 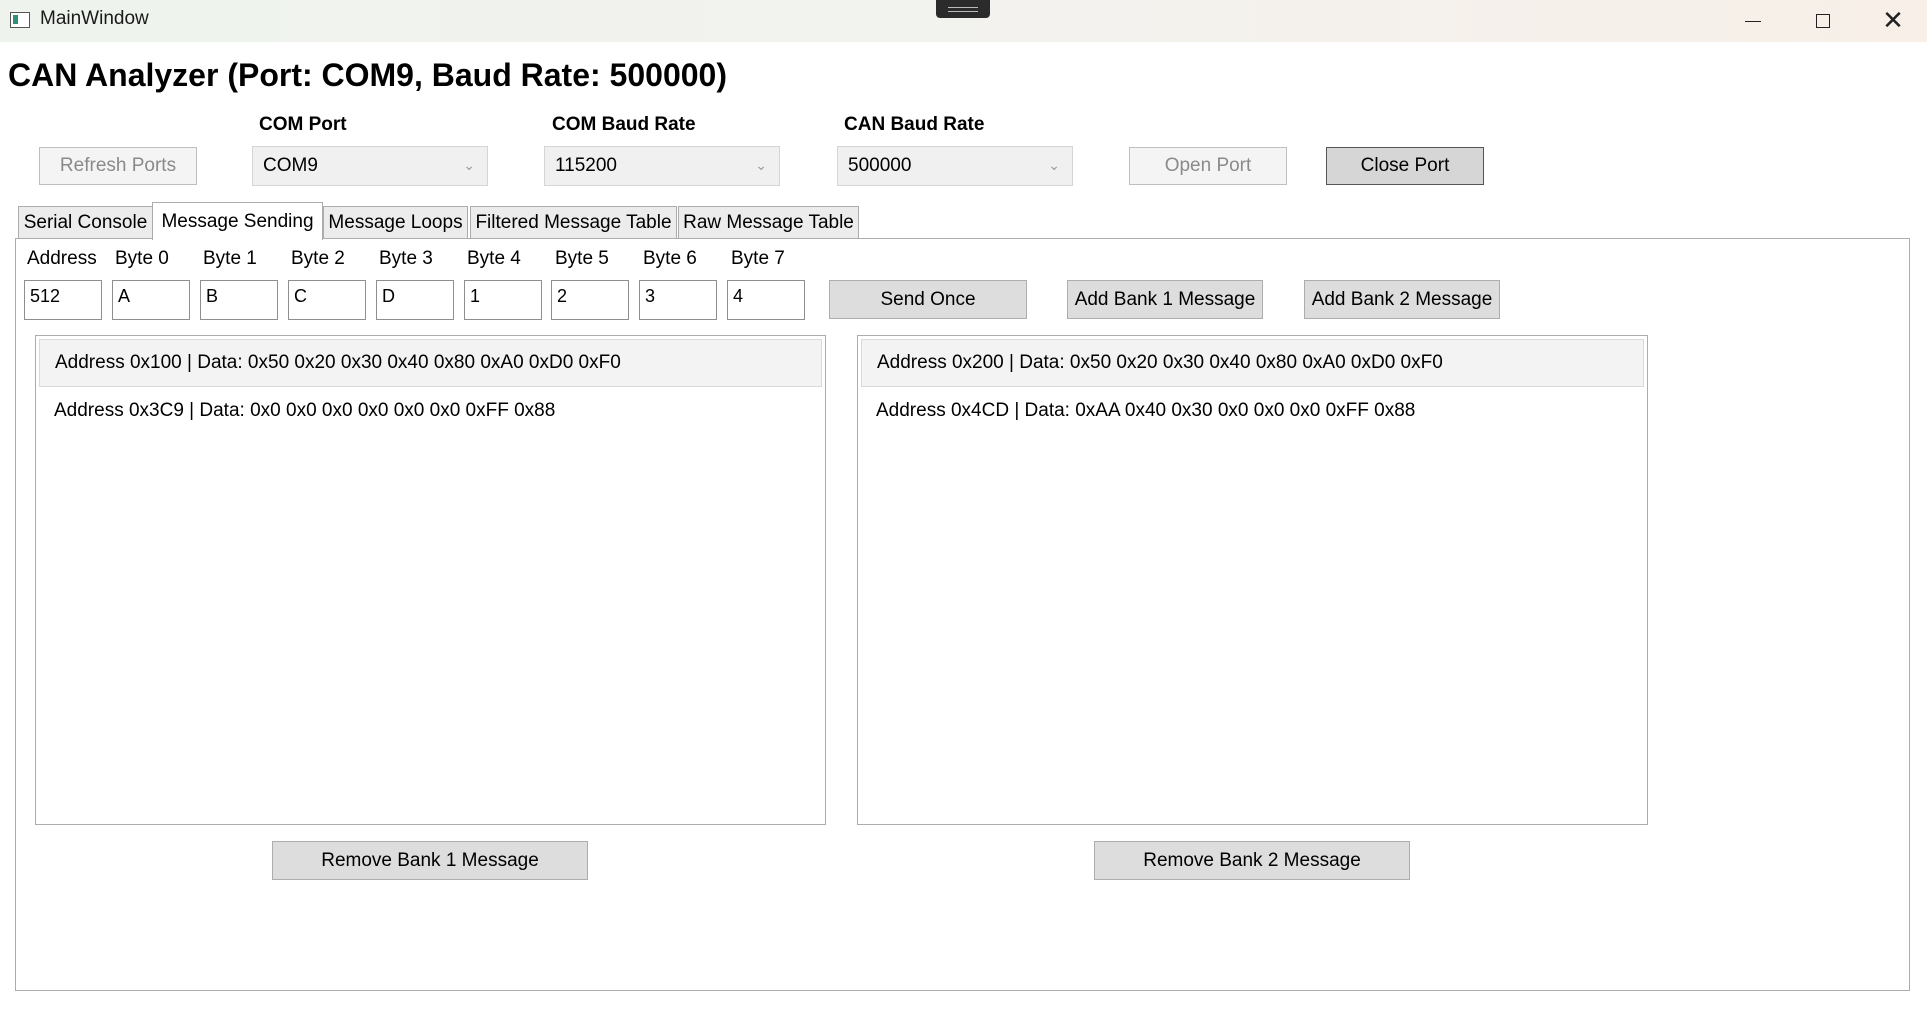 What do you see at coordinates (758, 258) in the screenshot?
I see `byte-7-label: Byte 7` at bounding box center [758, 258].